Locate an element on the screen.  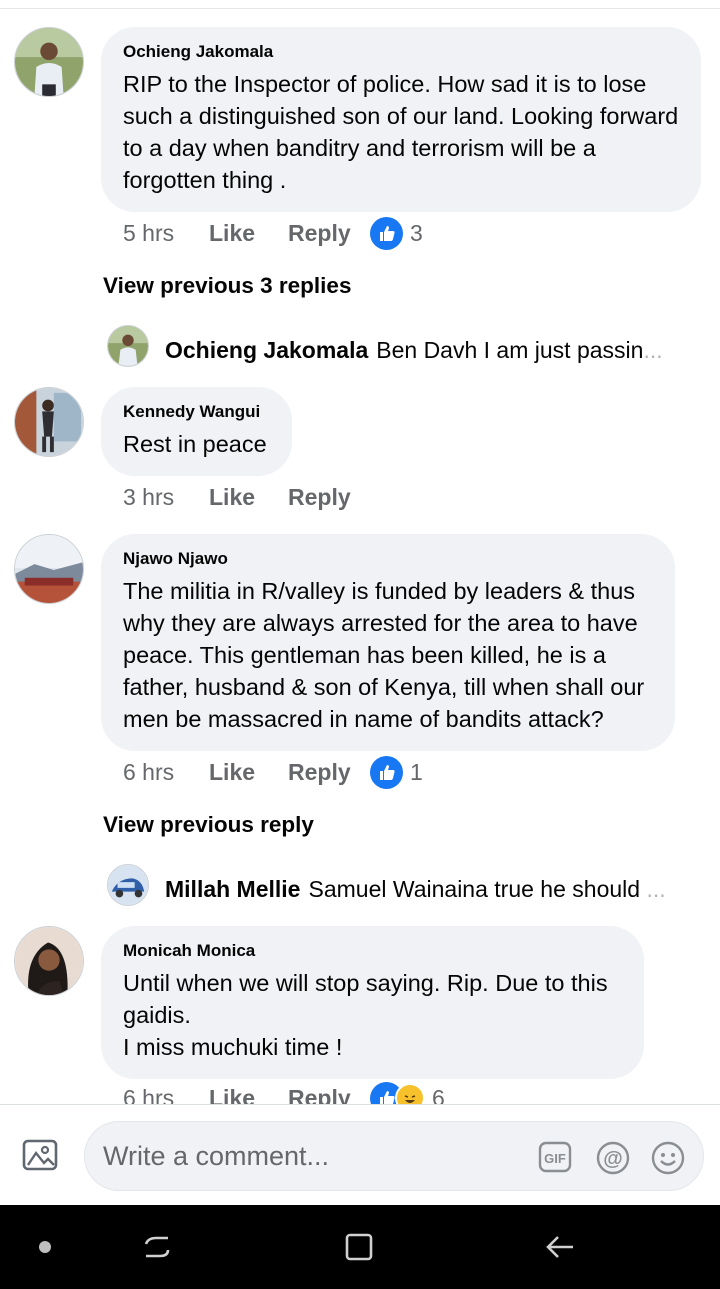
svg-text: GIF is located at coordinates (555, 1158).